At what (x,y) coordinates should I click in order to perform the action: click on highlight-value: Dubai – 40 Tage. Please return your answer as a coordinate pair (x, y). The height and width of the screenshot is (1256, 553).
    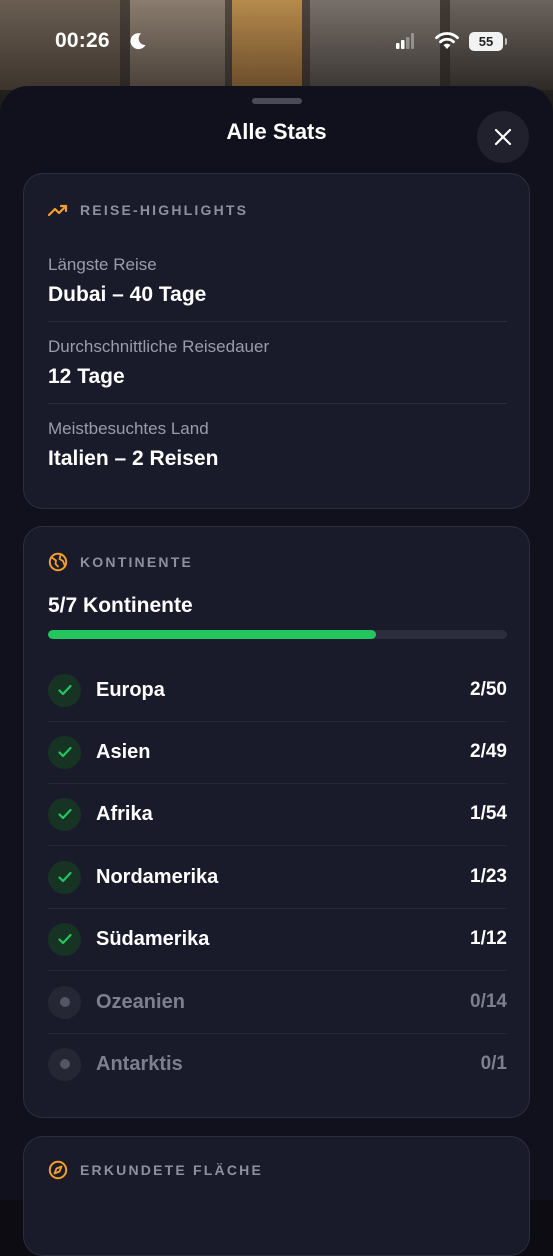
    Looking at the image, I should click on (127, 294).